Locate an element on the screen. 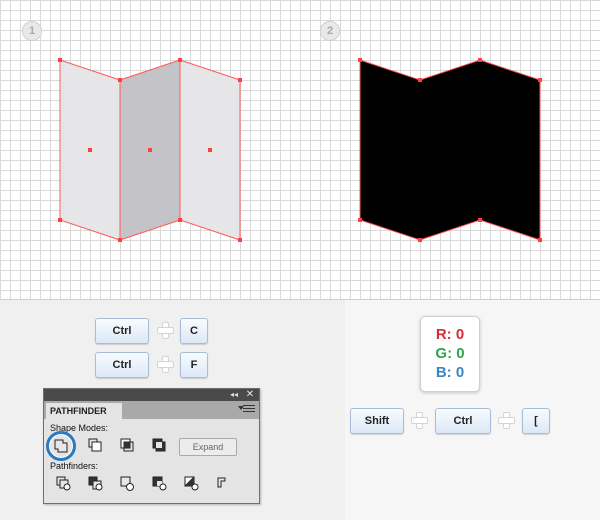 This screenshot has height=520, width=600. merged-shape-artwork is located at coordinates (450, 150).